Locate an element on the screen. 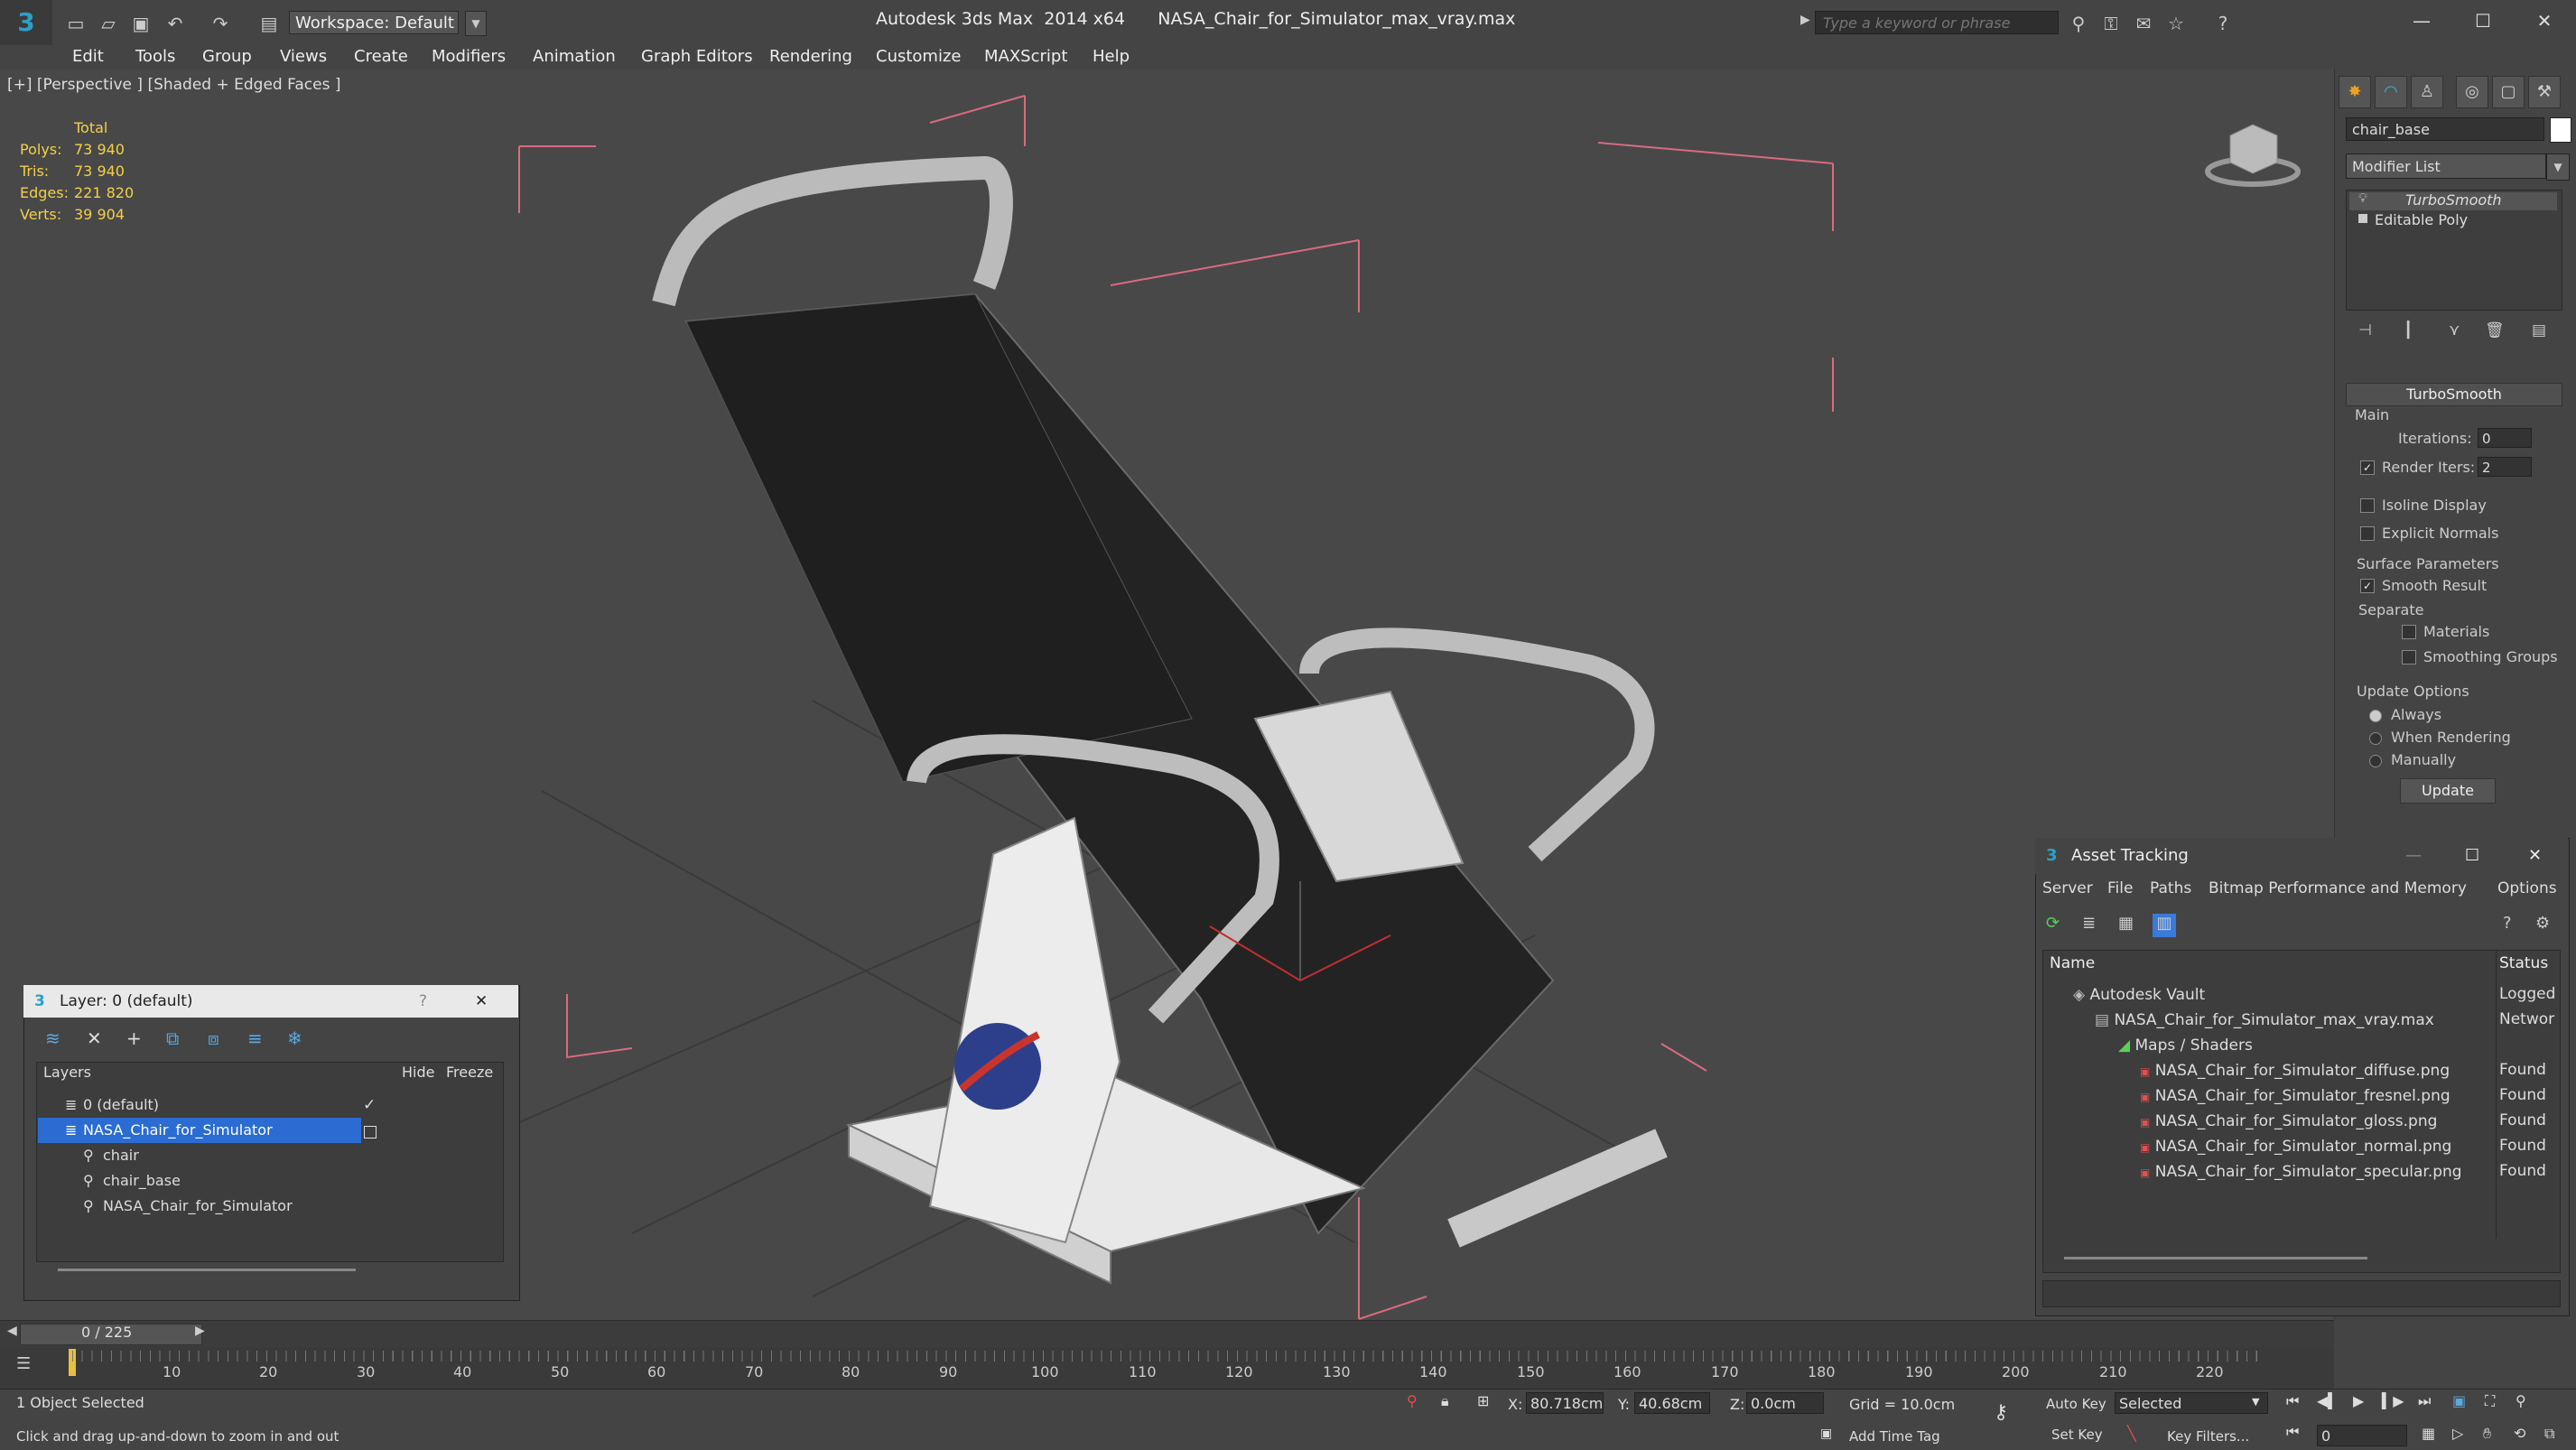 The image size is (2576, 1450). asset-menu-options: Options is located at coordinates (2527, 888).